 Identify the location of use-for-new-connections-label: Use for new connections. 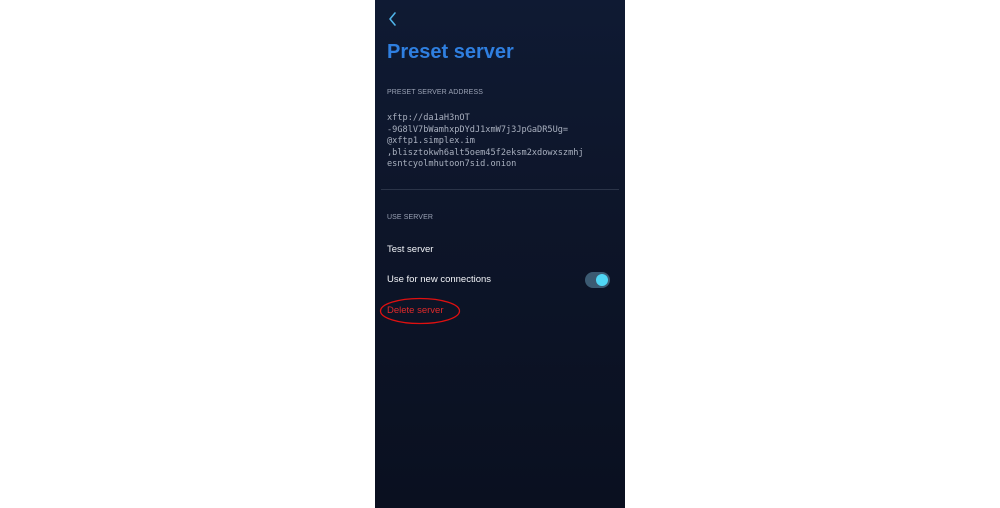
(439, 279).